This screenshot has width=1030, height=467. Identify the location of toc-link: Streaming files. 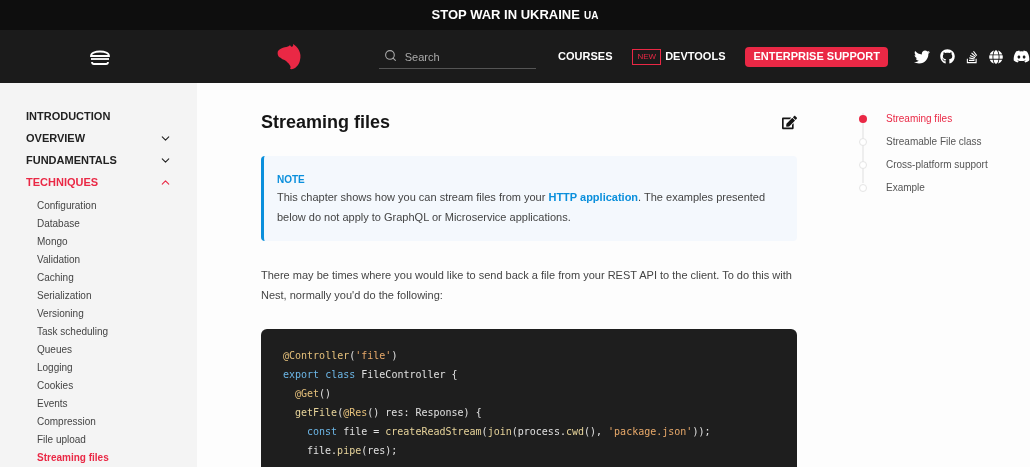
(919, 118).